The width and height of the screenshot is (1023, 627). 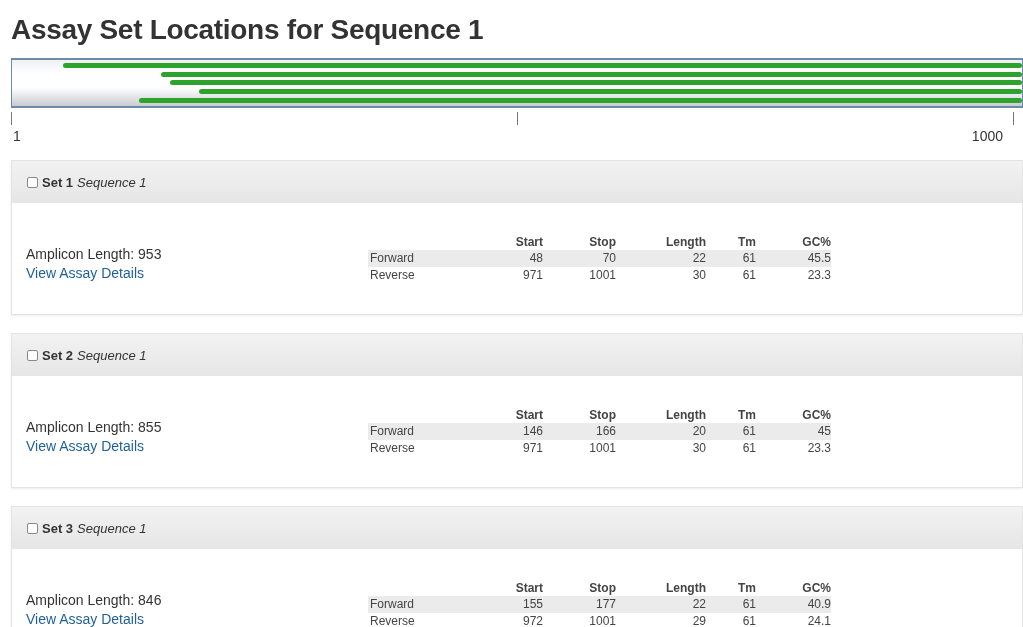 What do you see at coordinates (58, 182) in the screenshot?
I see `set-name: Set 1` at bounding box center [58, 182].